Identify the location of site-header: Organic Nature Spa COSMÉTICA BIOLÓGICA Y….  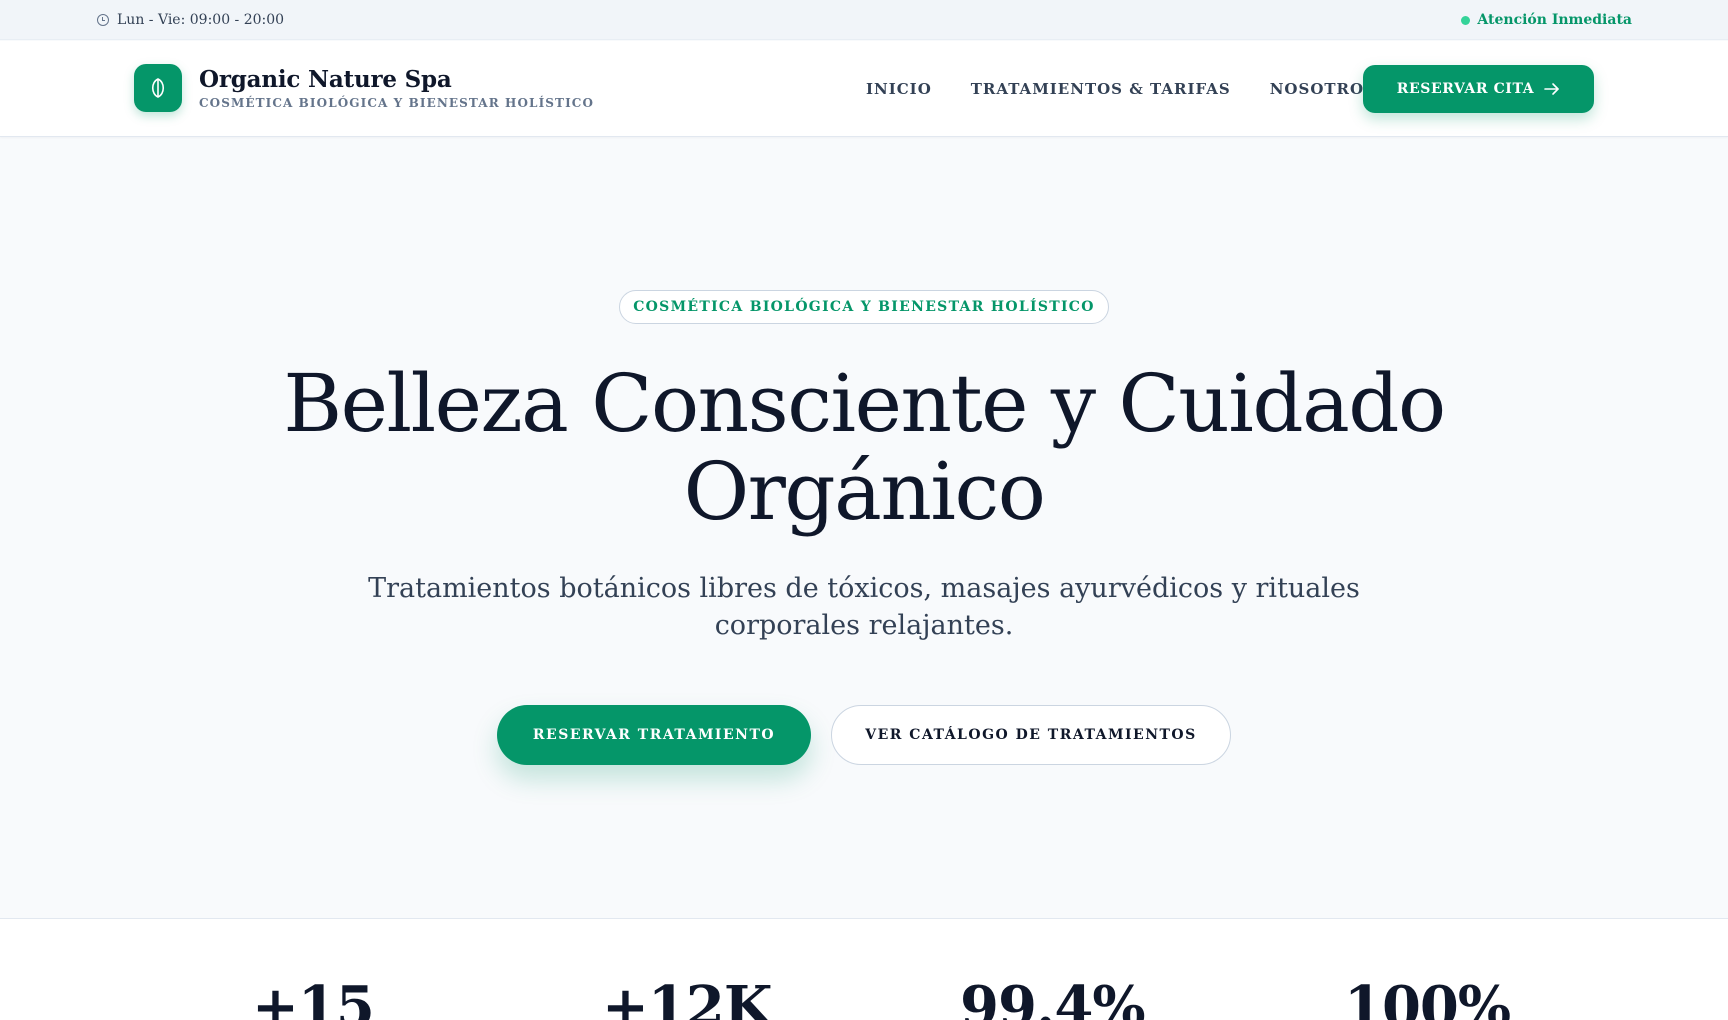
(864, 89).